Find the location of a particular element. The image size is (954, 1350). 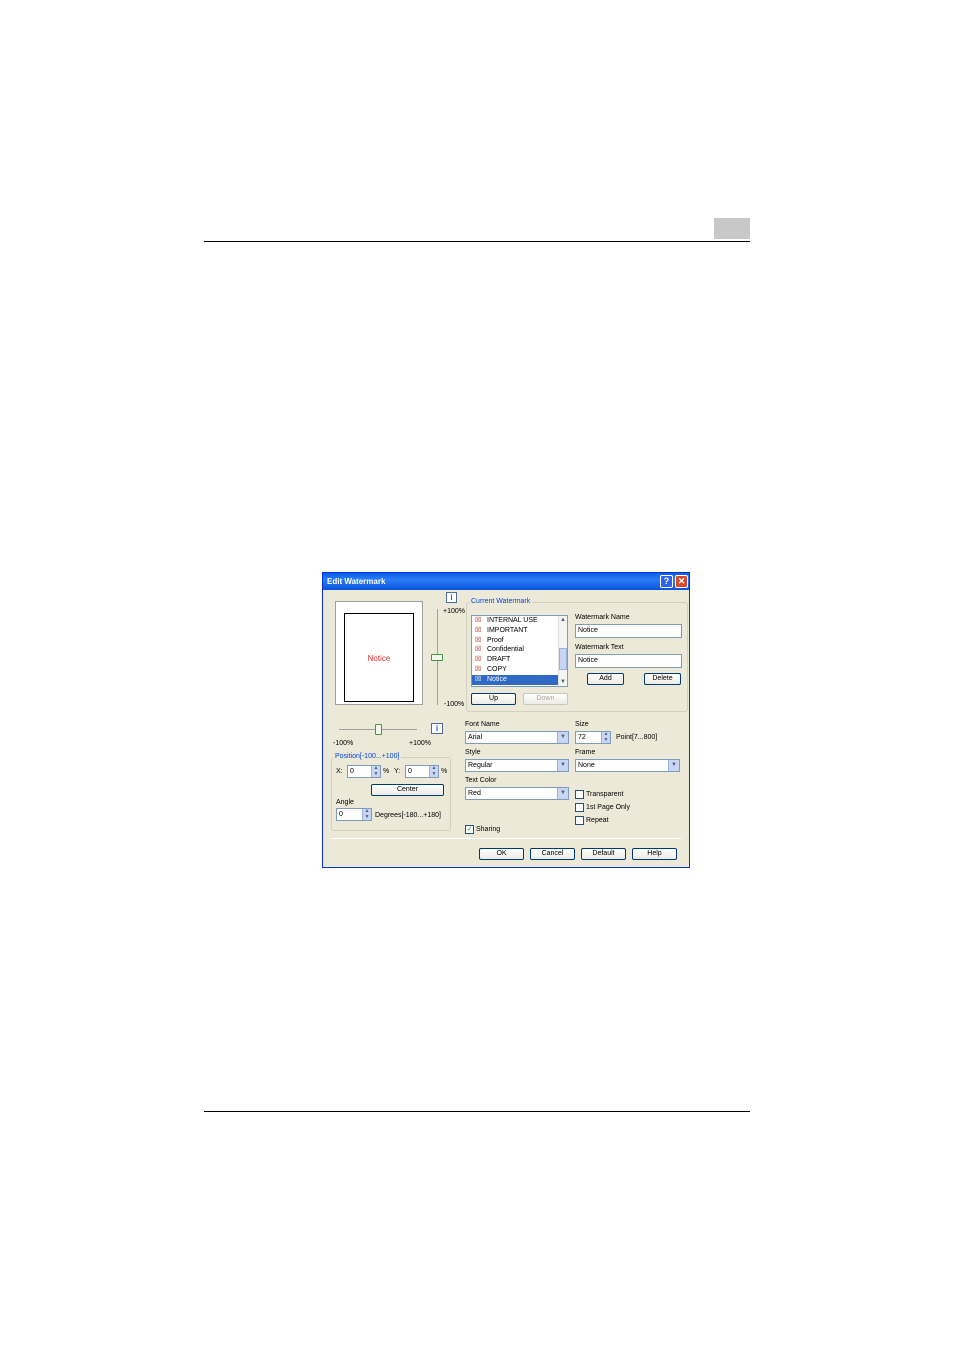

text-color-label: Text Color is located at coordinates (481, 780).